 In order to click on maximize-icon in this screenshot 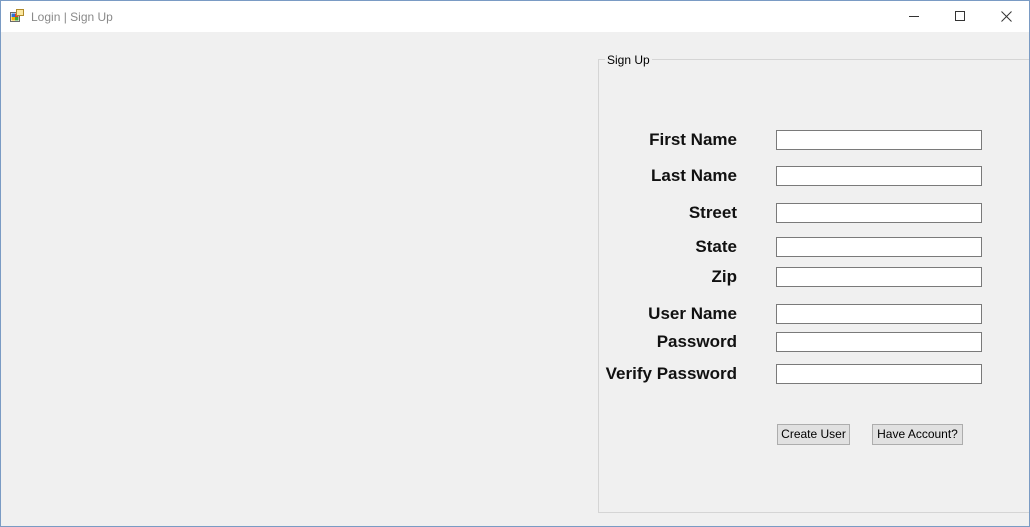, I will do `click(960, 16)`.